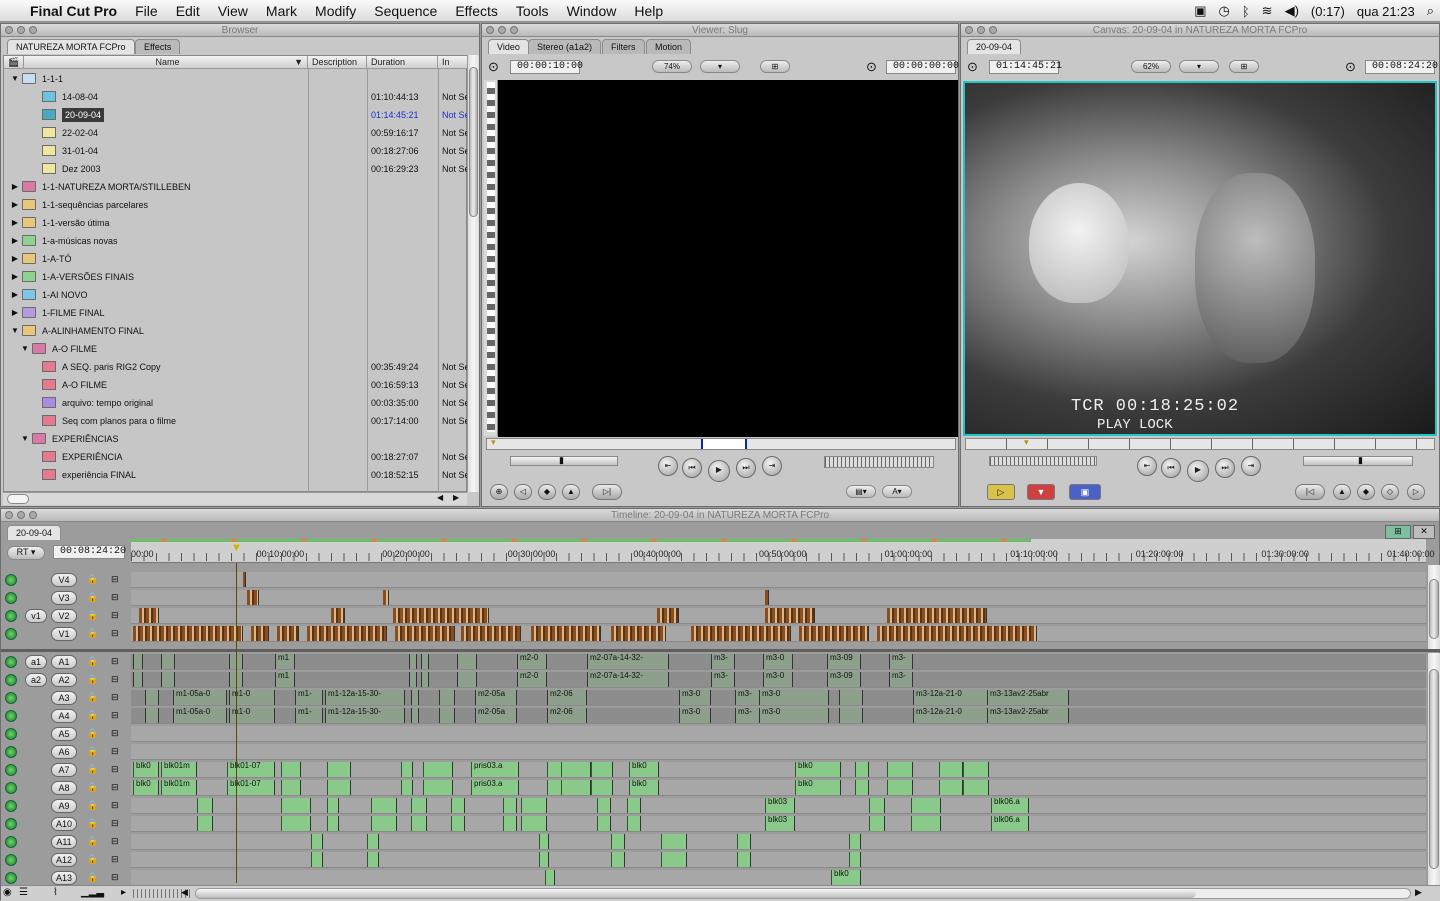 The width and height of the screenshot is (1440, 901). Describe the element at coordinates (922, 67) in the screenshot. I see `viewer-current-timecode: 00:00:00:00` at that location.